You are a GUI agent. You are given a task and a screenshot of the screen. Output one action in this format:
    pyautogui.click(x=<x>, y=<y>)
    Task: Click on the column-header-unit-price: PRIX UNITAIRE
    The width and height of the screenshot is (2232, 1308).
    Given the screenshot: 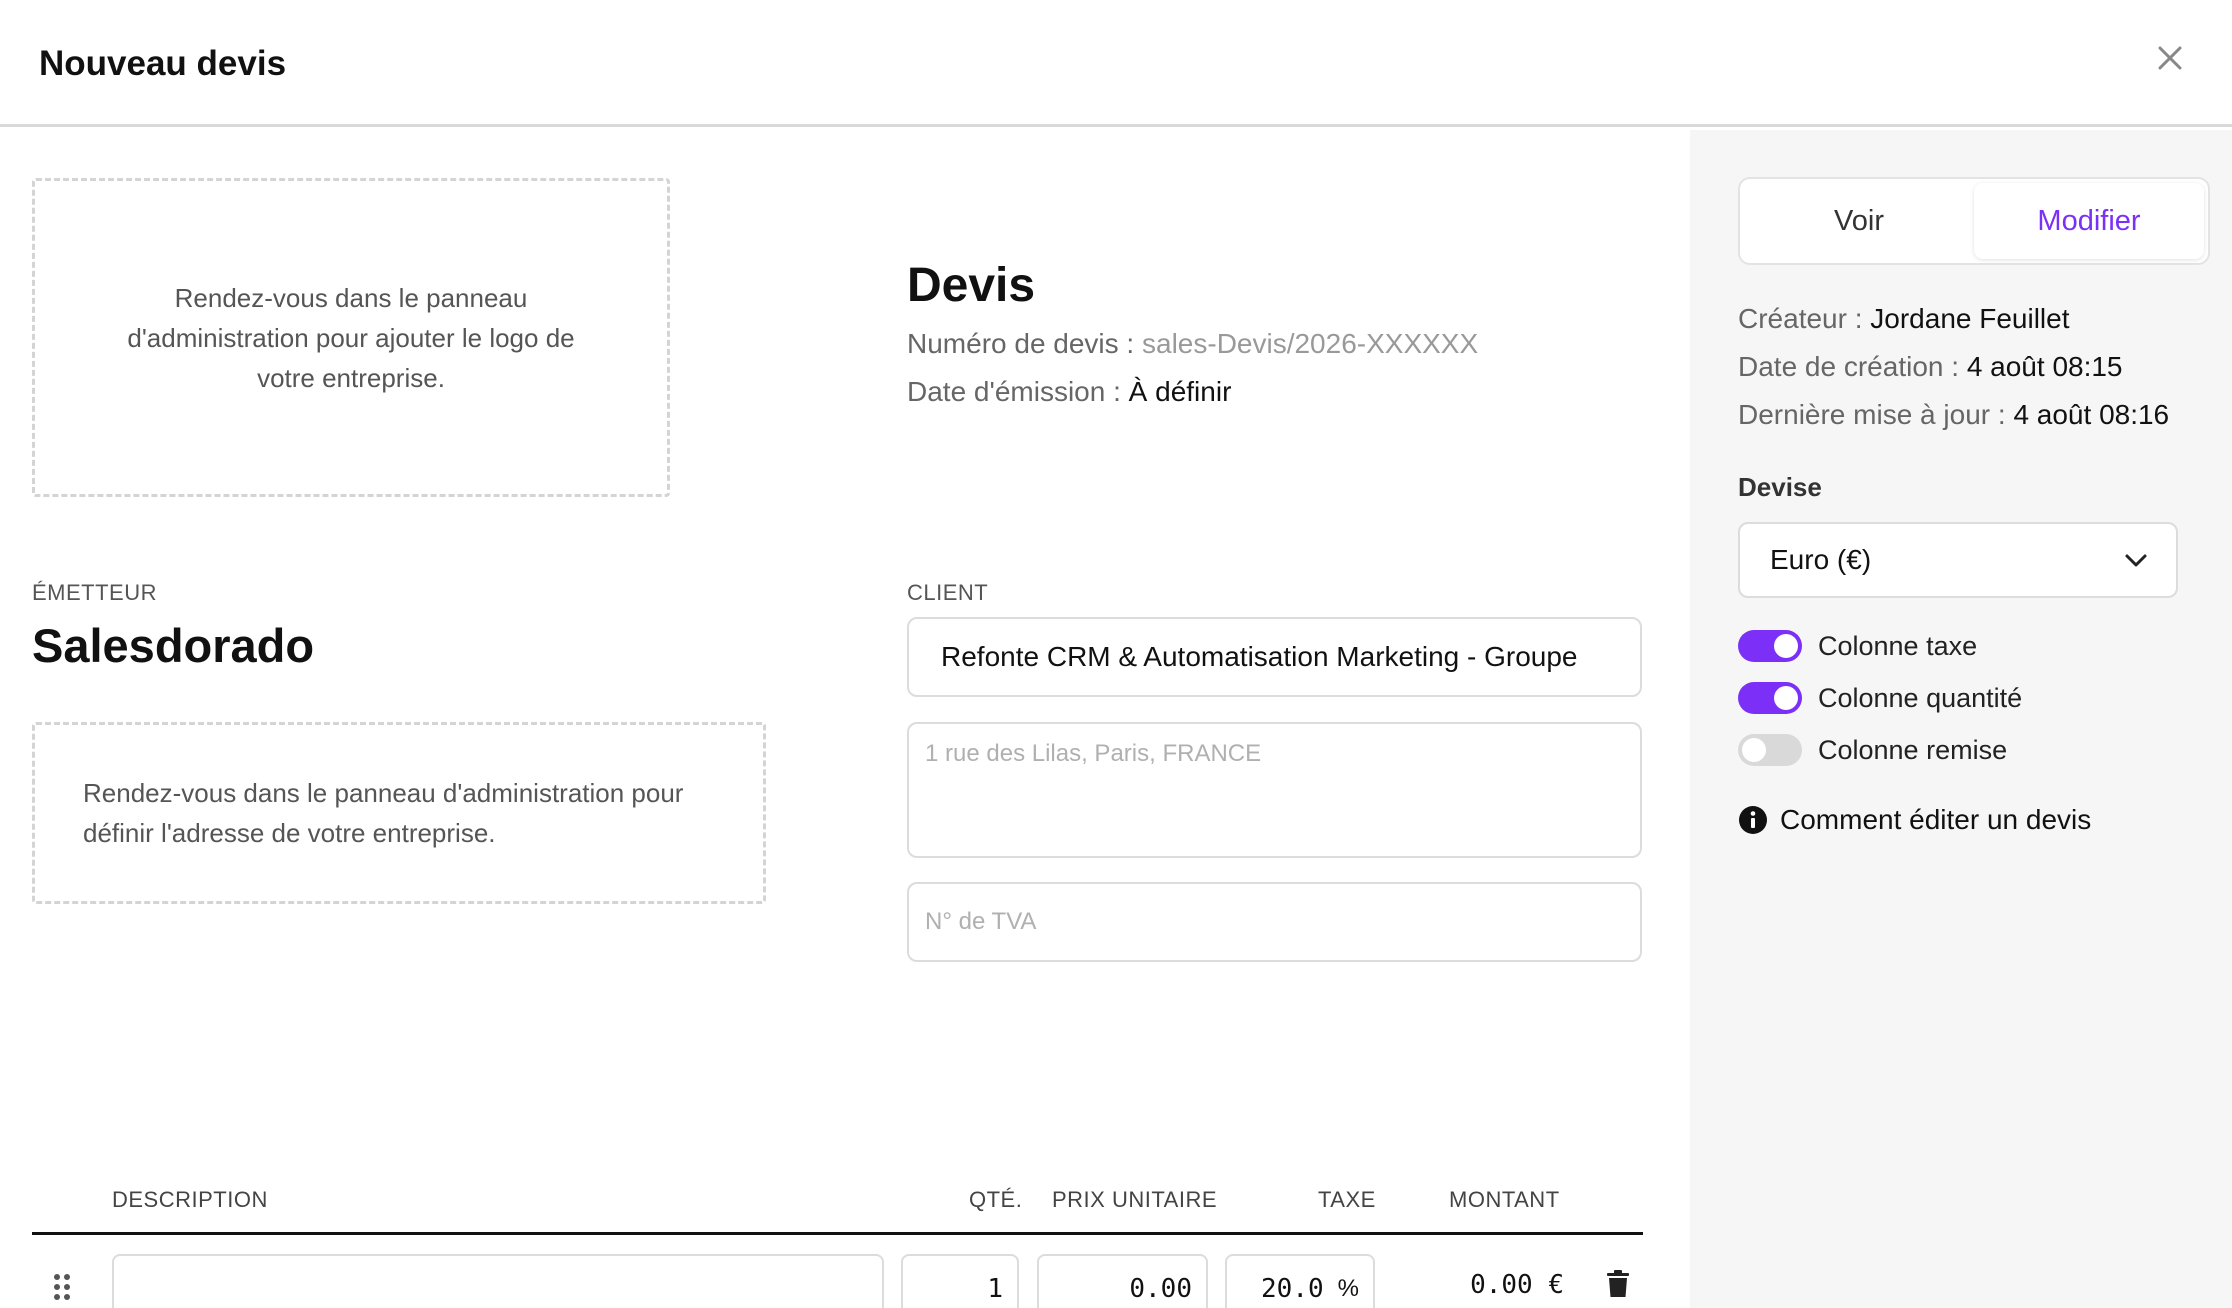 What is the action you would take?
    pyautogui.click(x=1135, y=1199)
    